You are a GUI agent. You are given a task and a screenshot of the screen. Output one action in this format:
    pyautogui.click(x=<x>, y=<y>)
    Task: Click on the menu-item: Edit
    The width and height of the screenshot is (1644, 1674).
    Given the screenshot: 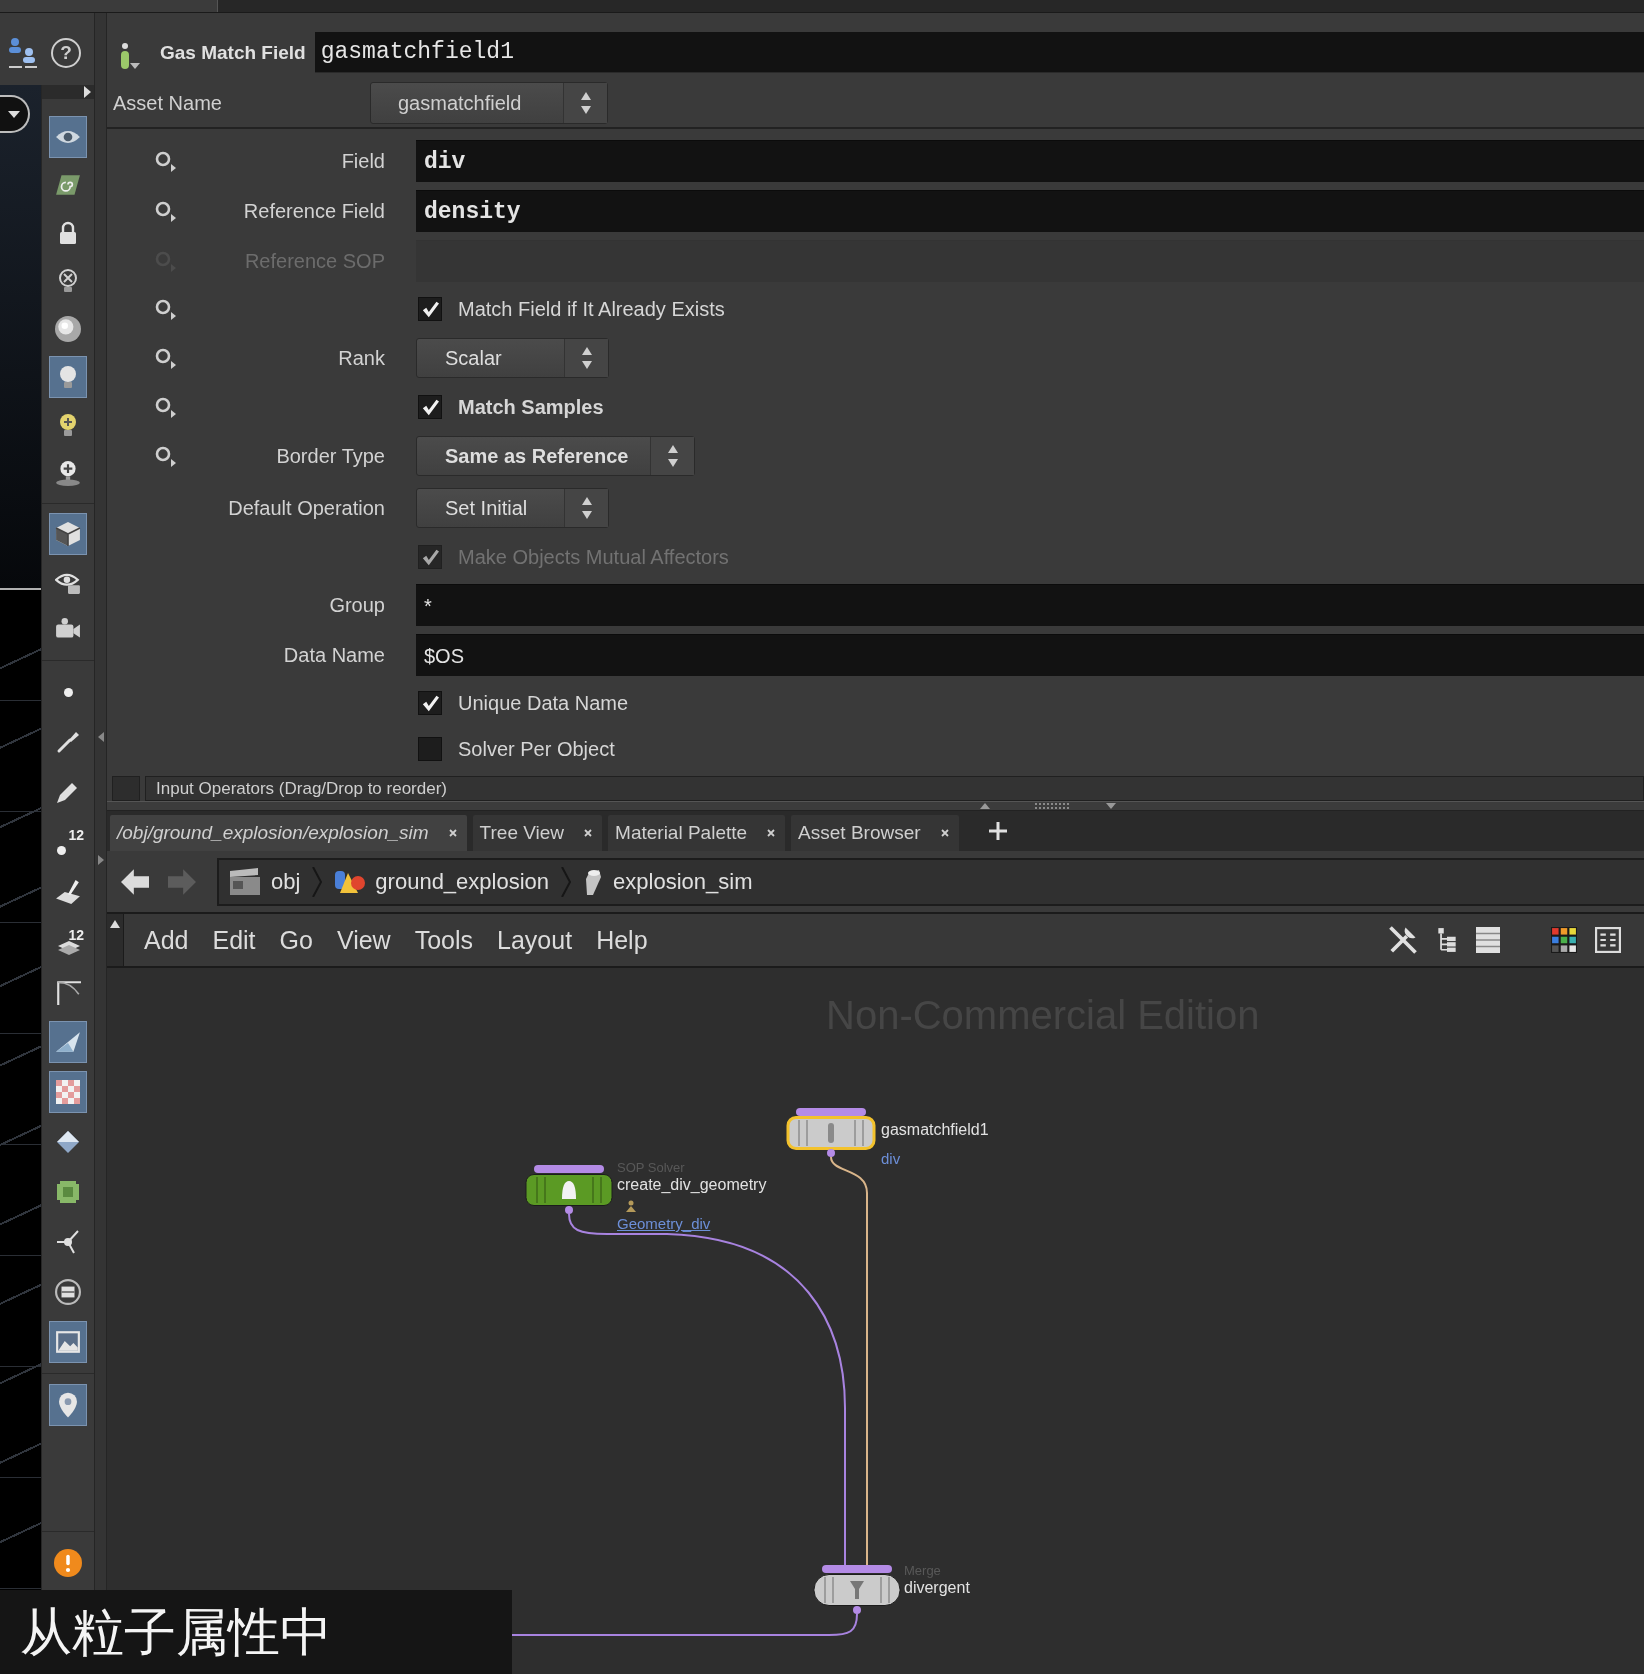 What is the action you would take?
    pyautogui.click(x=234, y=940)
    